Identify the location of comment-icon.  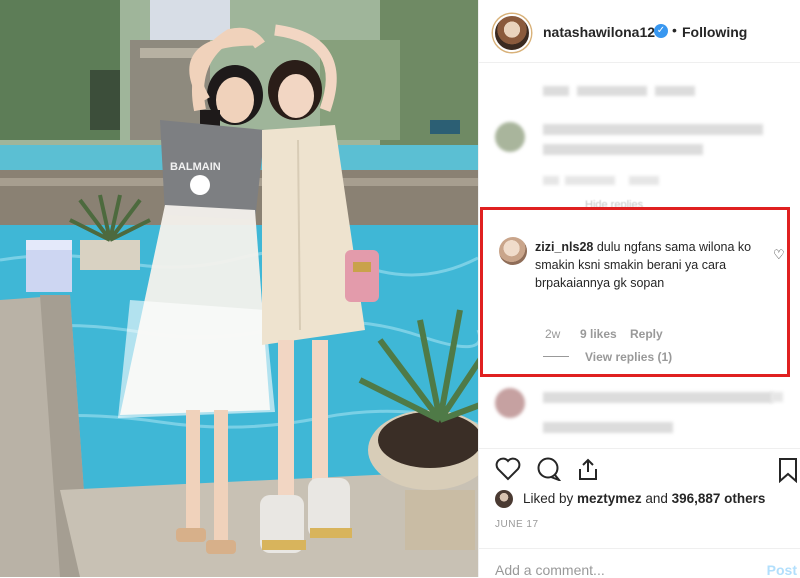
(549, 471).